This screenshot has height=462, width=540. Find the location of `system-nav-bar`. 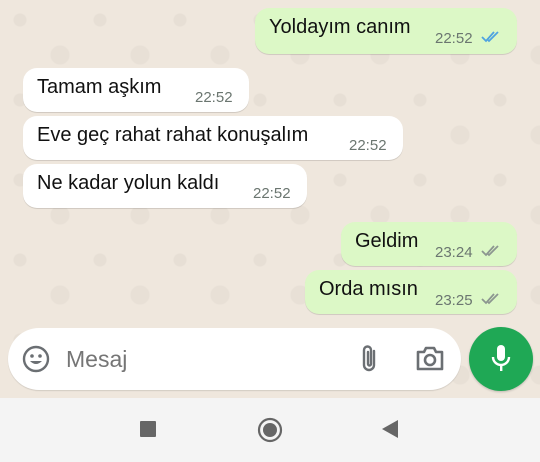

system-nav-bar is located at coordinates (270, 430).